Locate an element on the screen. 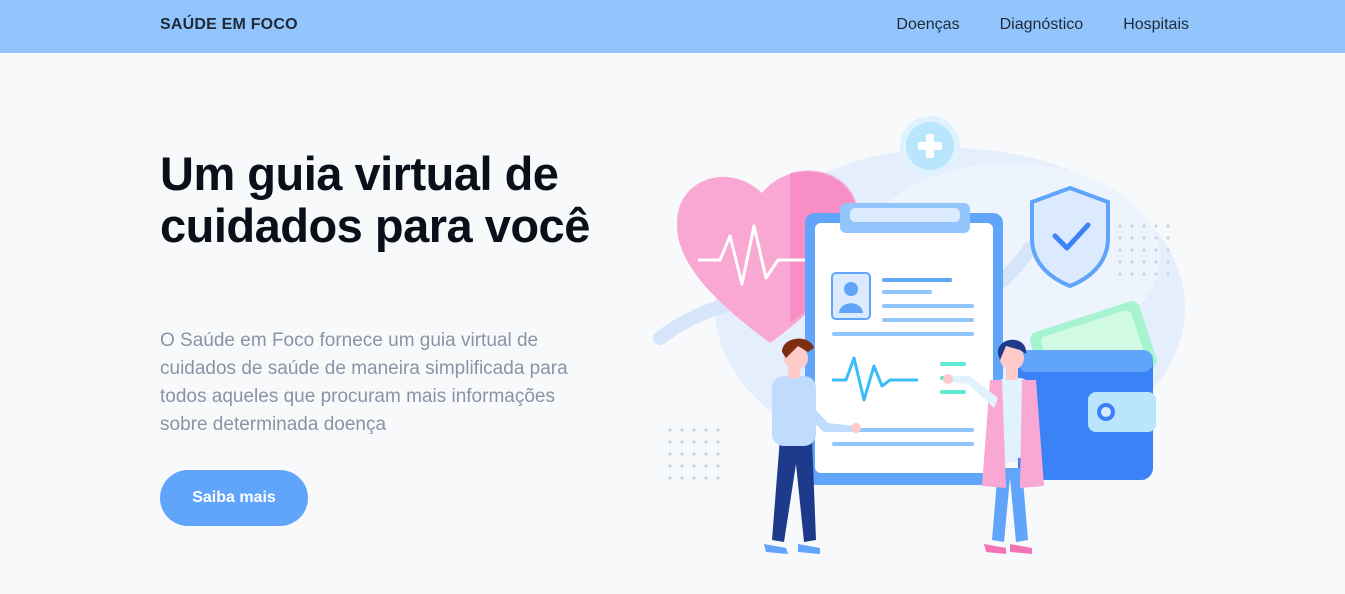 This screenshot has width=1345, height=594. nav-links: Doenças Diagnóstico Hospitais is located at coordinates (1042, 25).